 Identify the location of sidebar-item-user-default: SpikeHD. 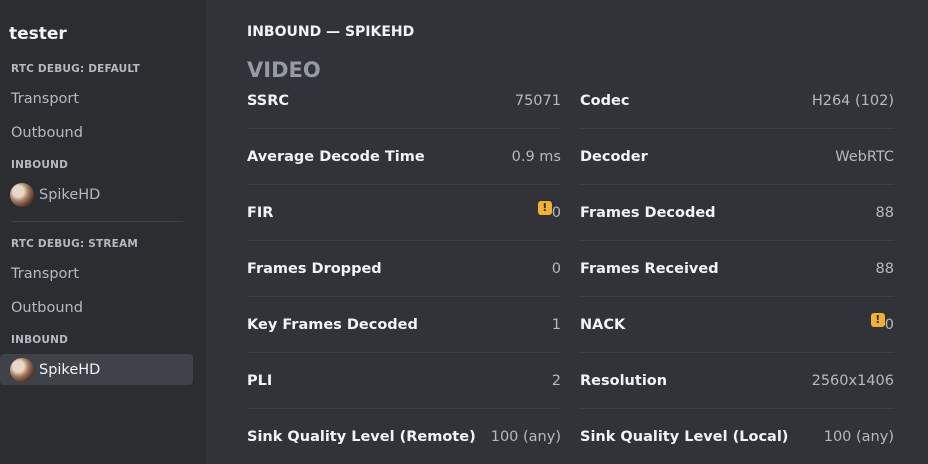
(96, 194).